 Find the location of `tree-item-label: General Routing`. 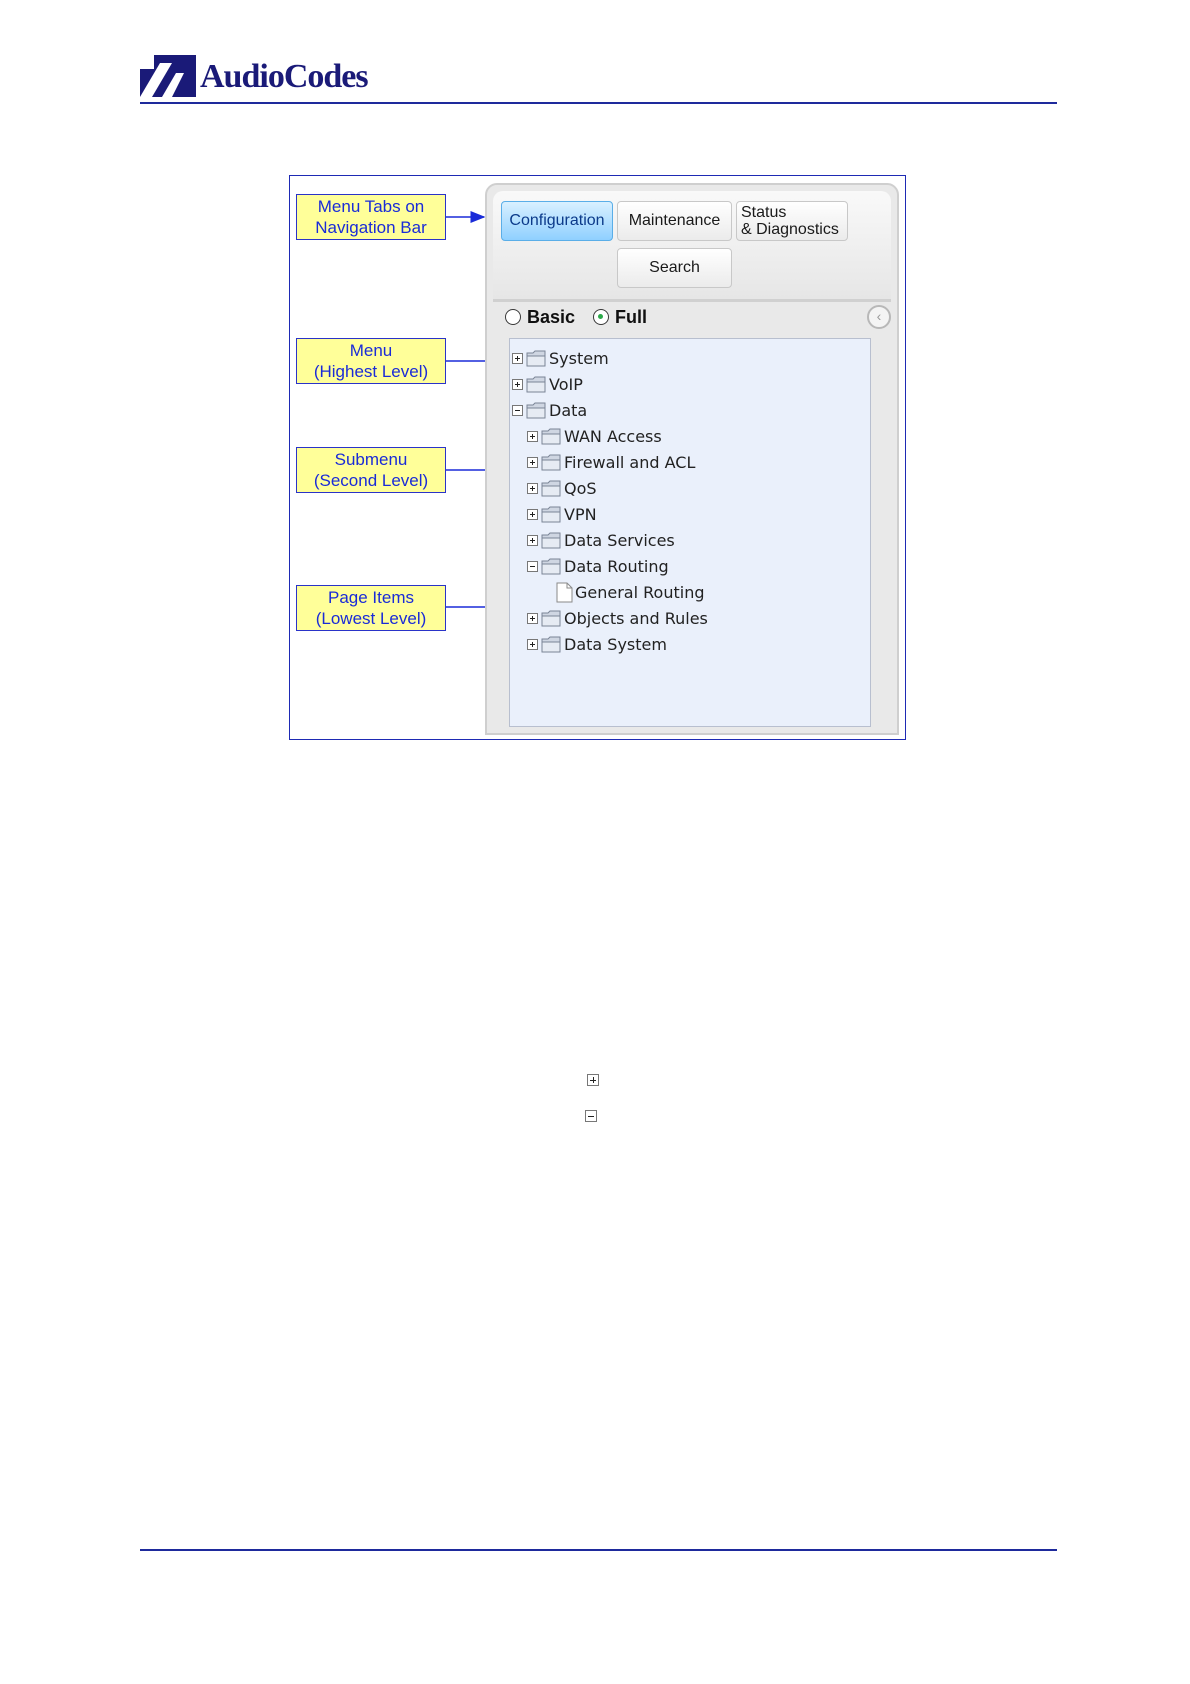

tree-item-label: General Routing is located at coordinates (640, 592).